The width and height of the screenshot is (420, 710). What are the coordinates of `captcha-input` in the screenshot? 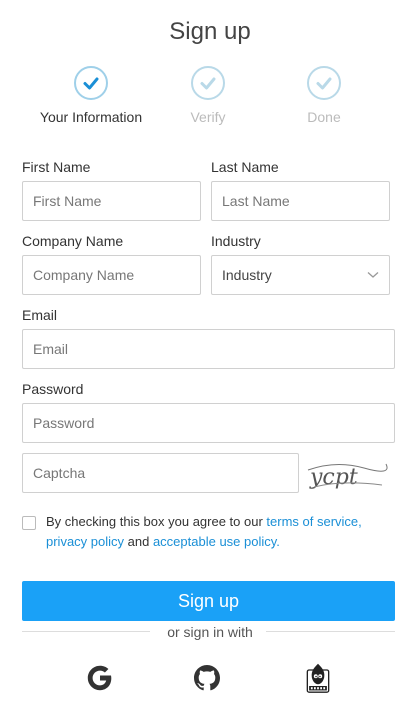 It's located at (160, 473).